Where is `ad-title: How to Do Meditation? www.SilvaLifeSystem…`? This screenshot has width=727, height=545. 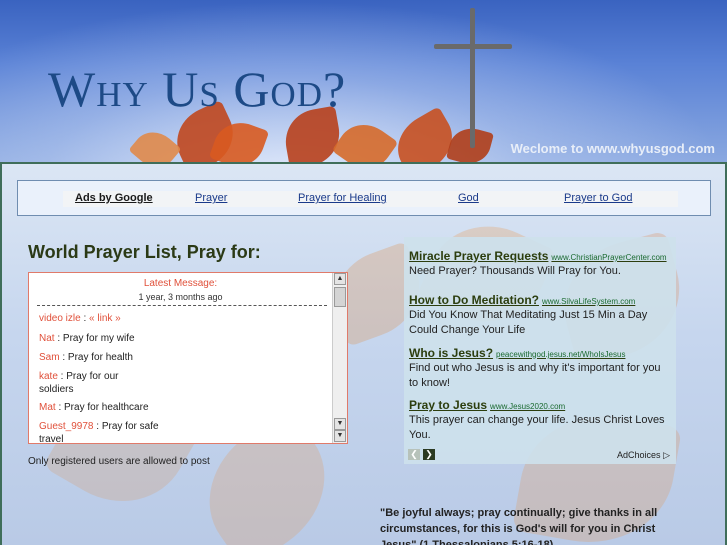 ad-title: How to Do Meditation? www.SilvaLifeSystem… is located at coordinates (522, 300).